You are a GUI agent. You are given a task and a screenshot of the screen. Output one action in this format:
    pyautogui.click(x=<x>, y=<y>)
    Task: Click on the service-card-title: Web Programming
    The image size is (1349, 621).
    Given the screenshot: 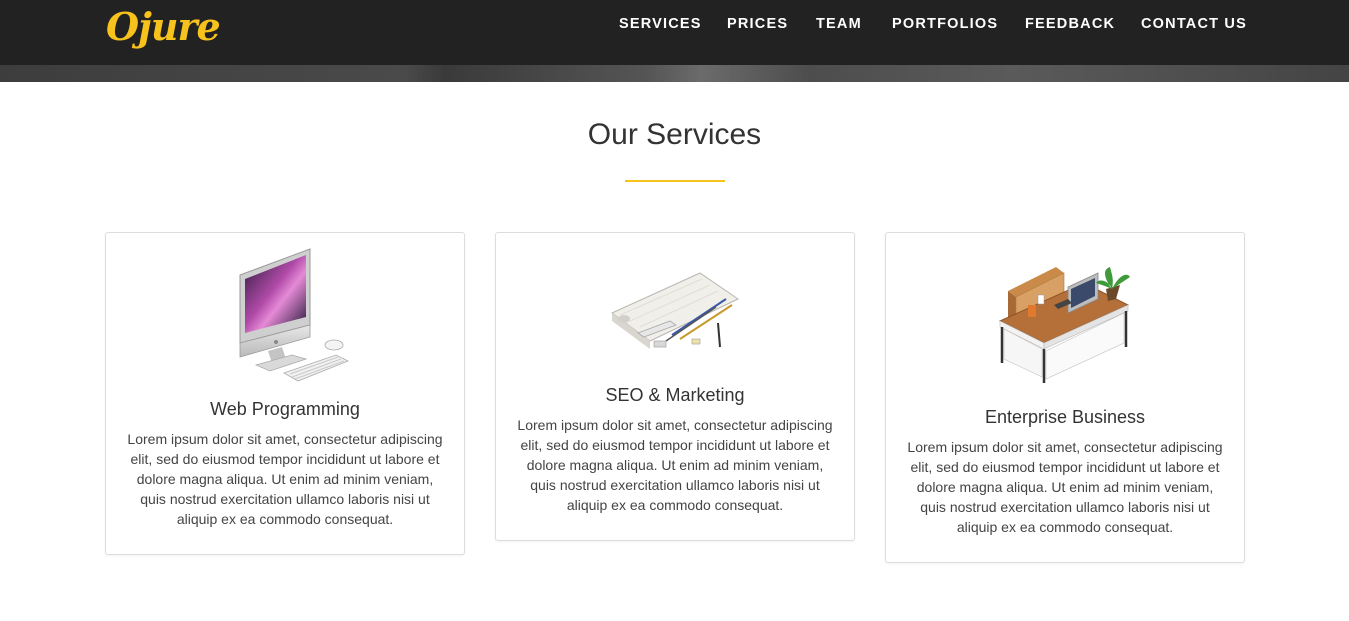 What is the action you would take?
    pyautogui.click(x=285, y=409)
    